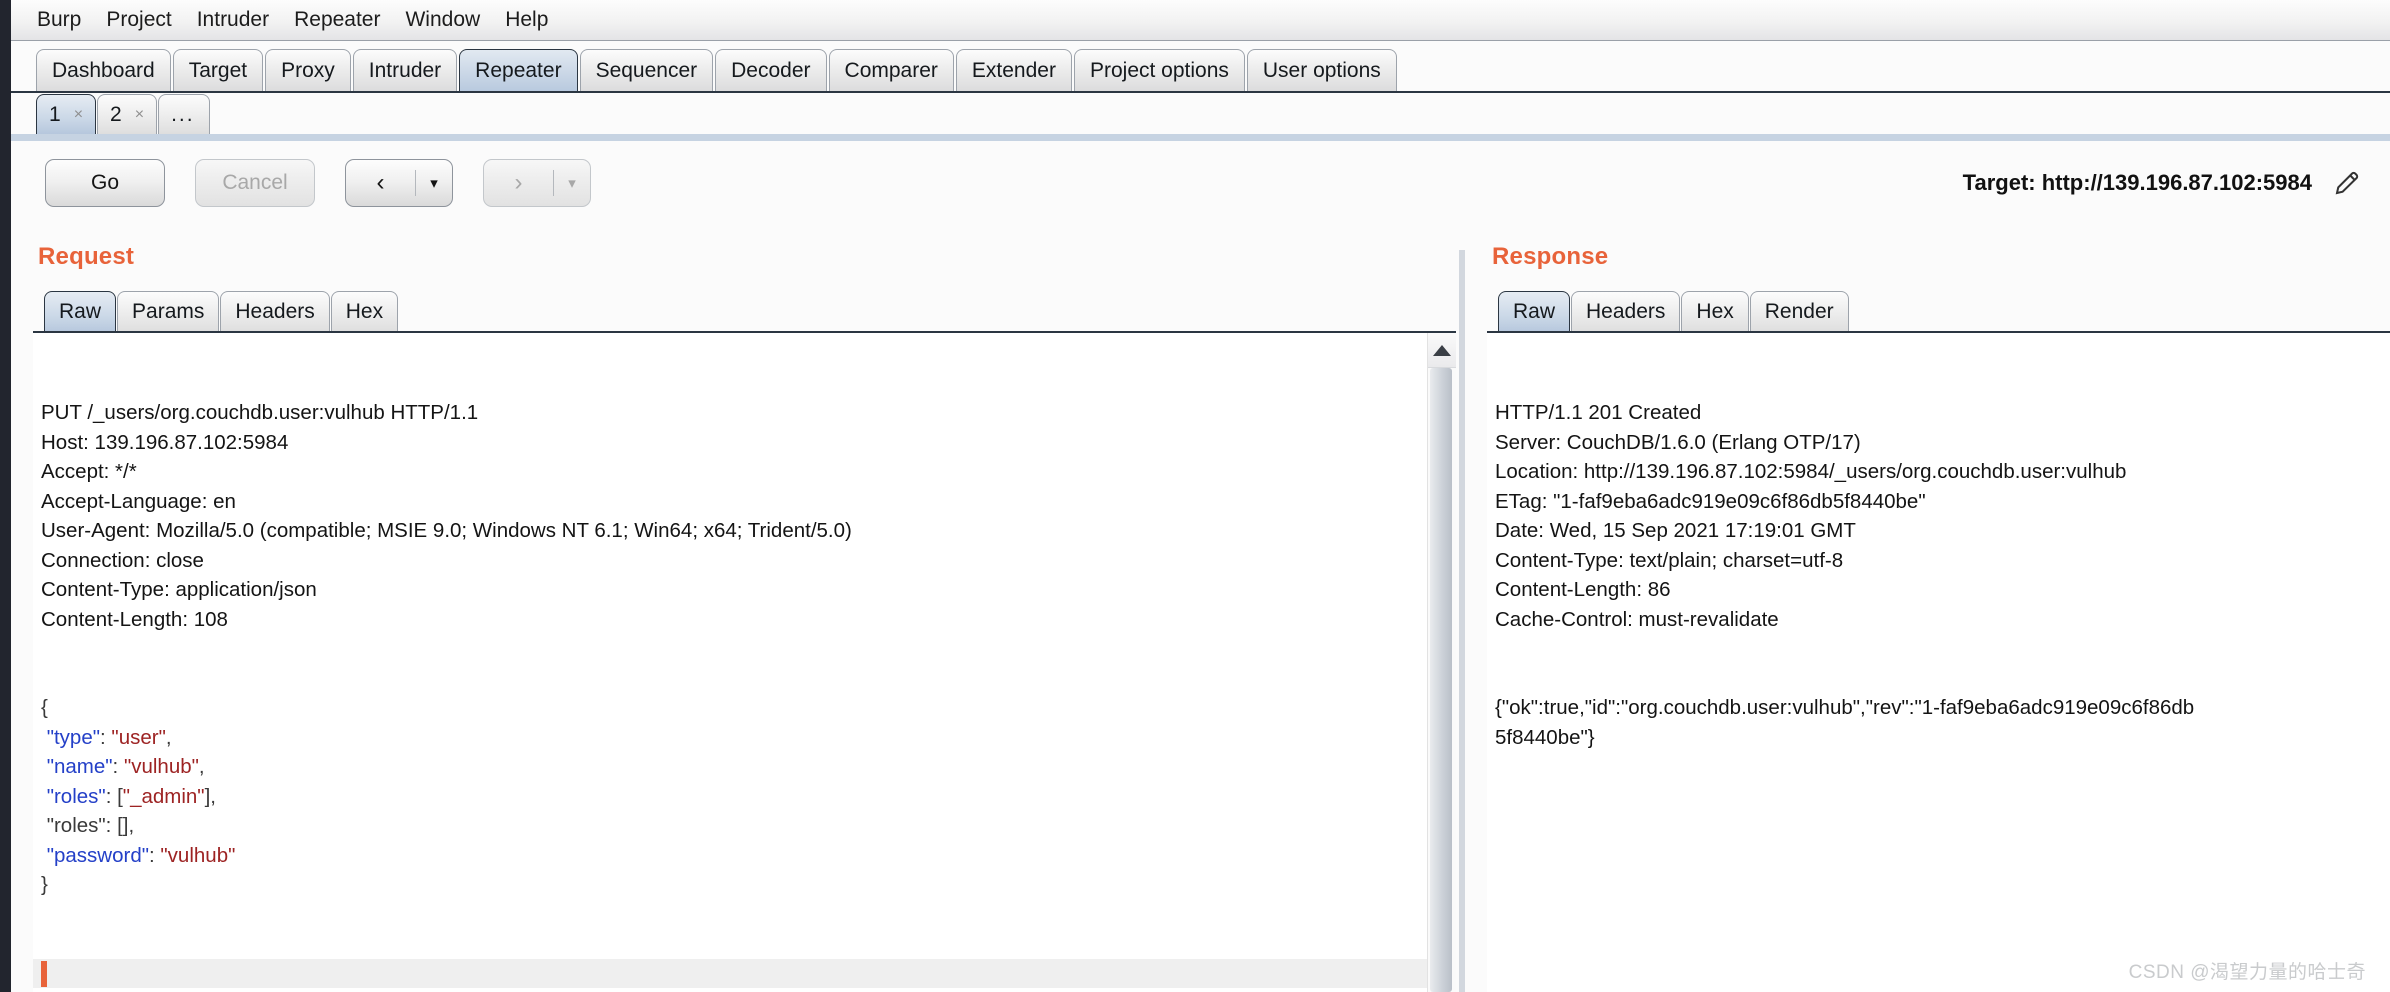  Describe the element at coordinates (518, 182) in the screenshot. I see `chevron-right-icon: ›` at that location.